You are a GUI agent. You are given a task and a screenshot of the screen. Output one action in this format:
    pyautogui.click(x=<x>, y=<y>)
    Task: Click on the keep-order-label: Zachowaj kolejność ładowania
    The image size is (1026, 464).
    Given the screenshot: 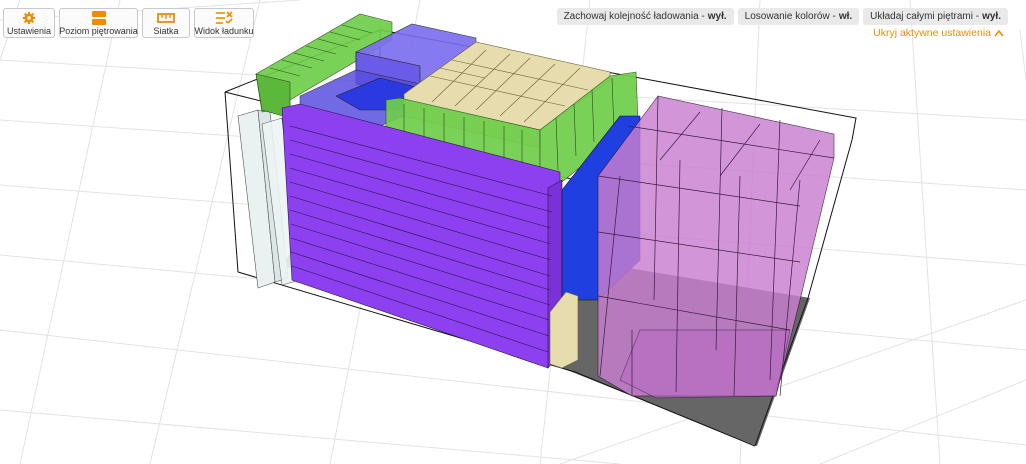 What is the action you would take?
    pyautogui.click(x=631, y=16)
    